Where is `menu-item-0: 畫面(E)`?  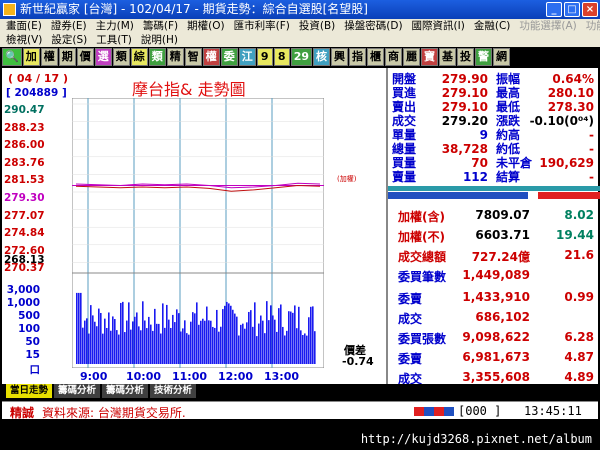 menu-item-0: 畫面(E) is located at coordinates (24, 26).